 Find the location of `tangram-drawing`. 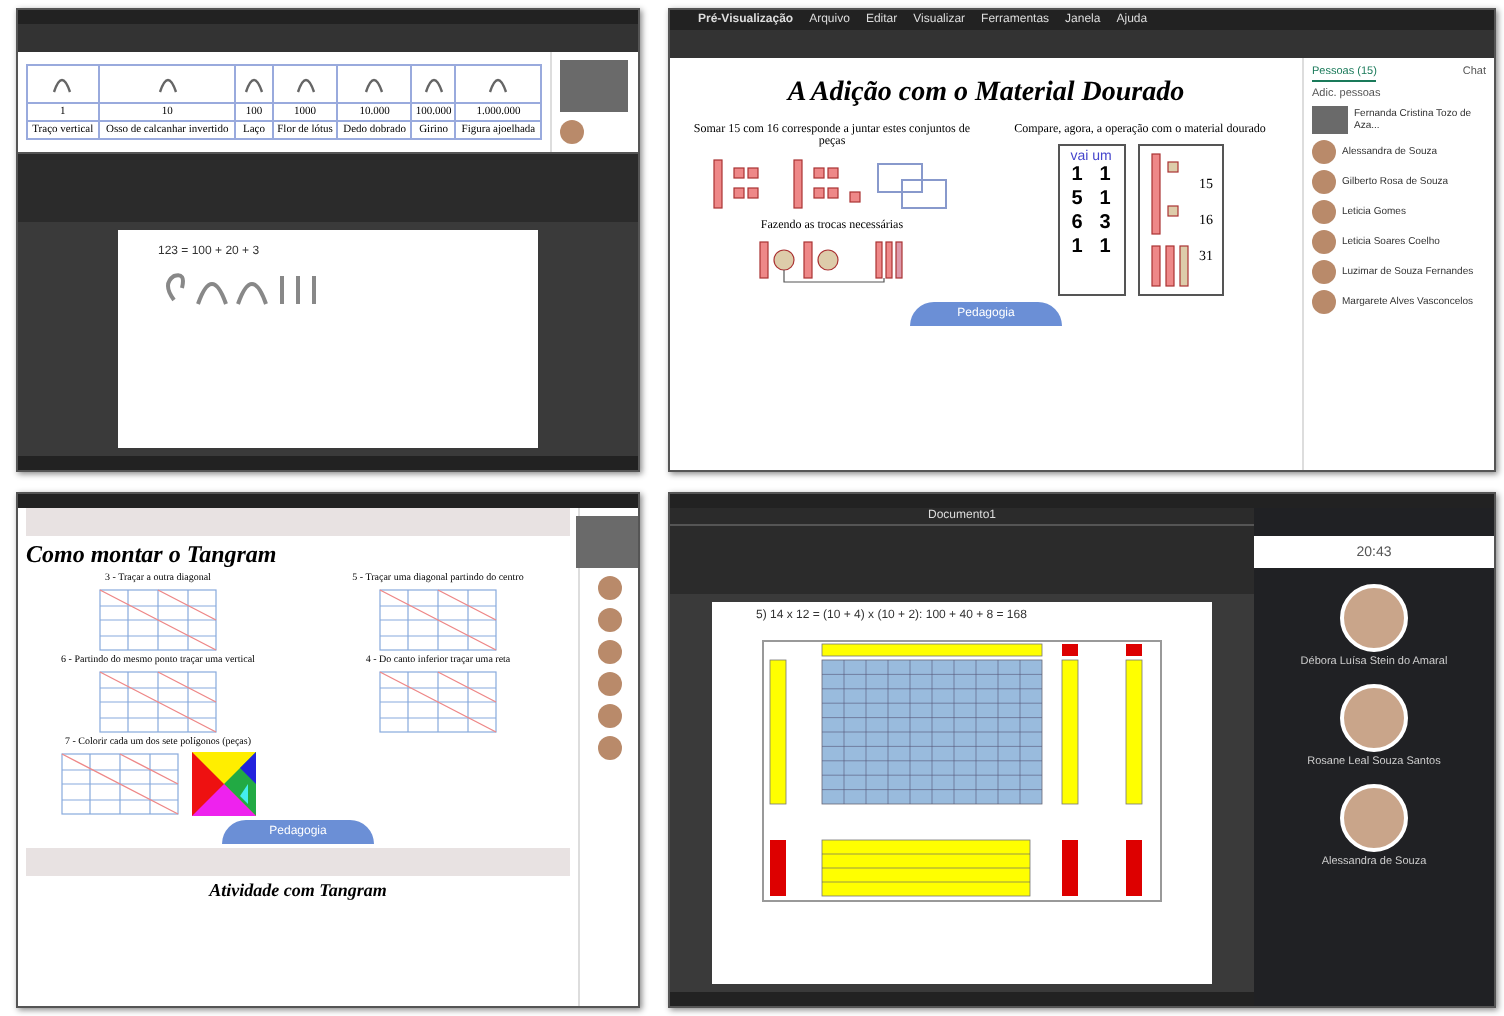

tangram-drawing is located at coordinates (224, 784).